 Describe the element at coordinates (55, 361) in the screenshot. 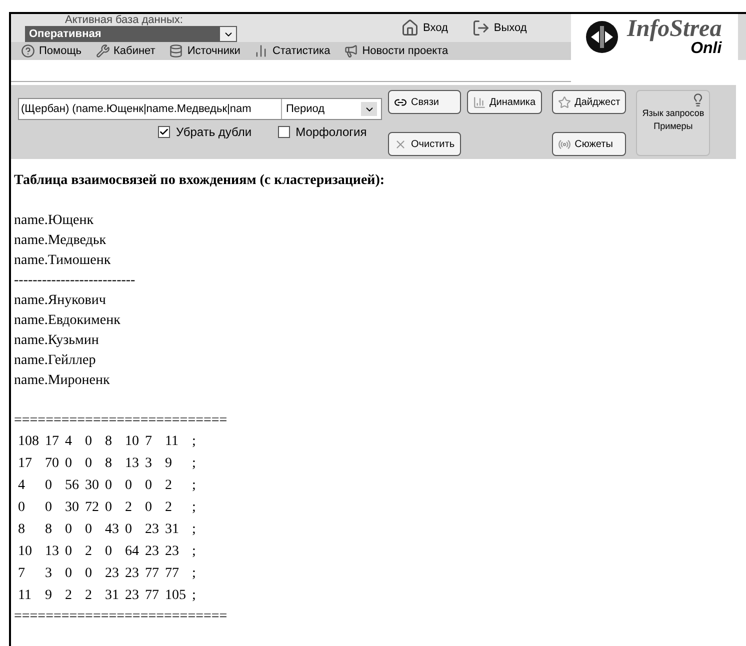

I see `name-entry: name.Гейллер` at that location.